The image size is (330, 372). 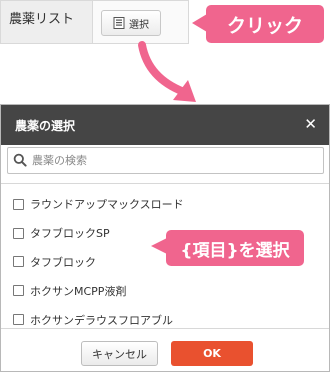 What do you see at coordinates (139, 25) in the screenshot?
I see `select-button-label: 選択` at bounding box center [139, 25].